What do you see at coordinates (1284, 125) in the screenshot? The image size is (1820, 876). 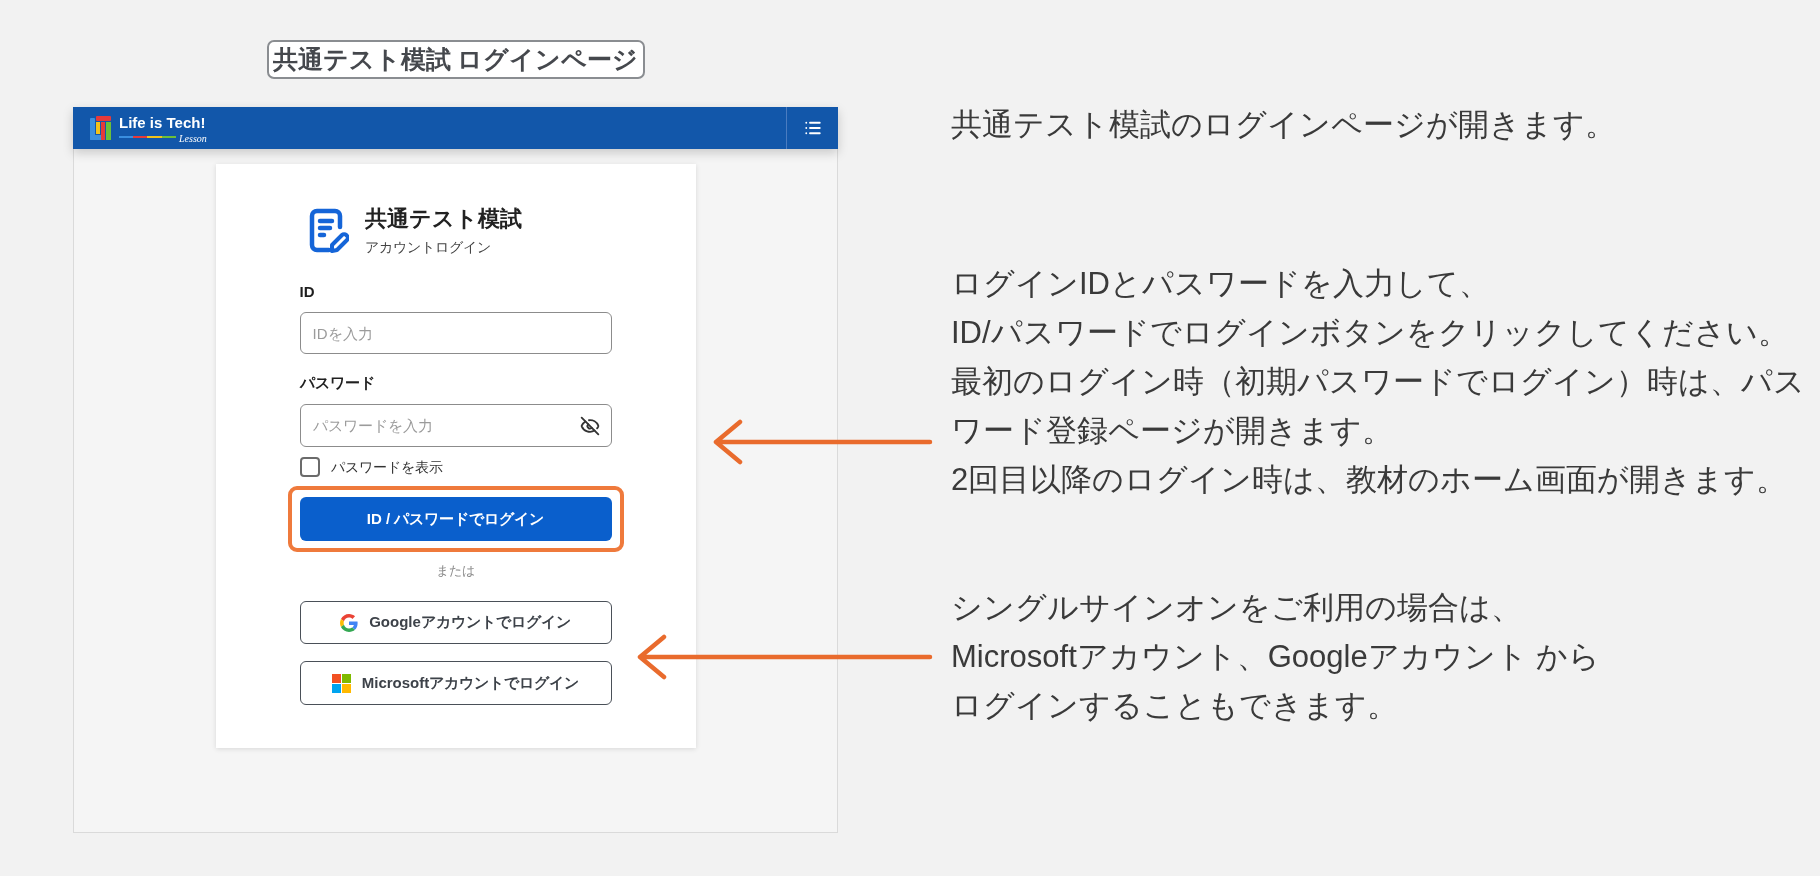 I see `instruction-text: 共通テスト模試のログインページが開きます。` at bounding box center [1284, 125].